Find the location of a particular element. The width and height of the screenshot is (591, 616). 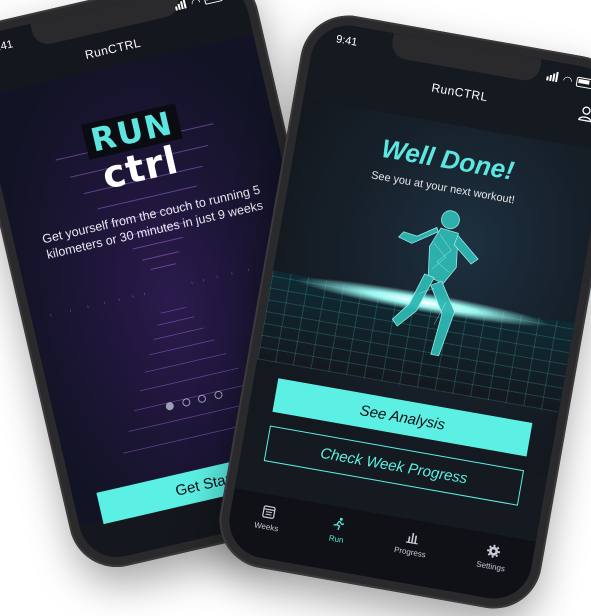

user-profile-icon is located at coordinates (584, 114).